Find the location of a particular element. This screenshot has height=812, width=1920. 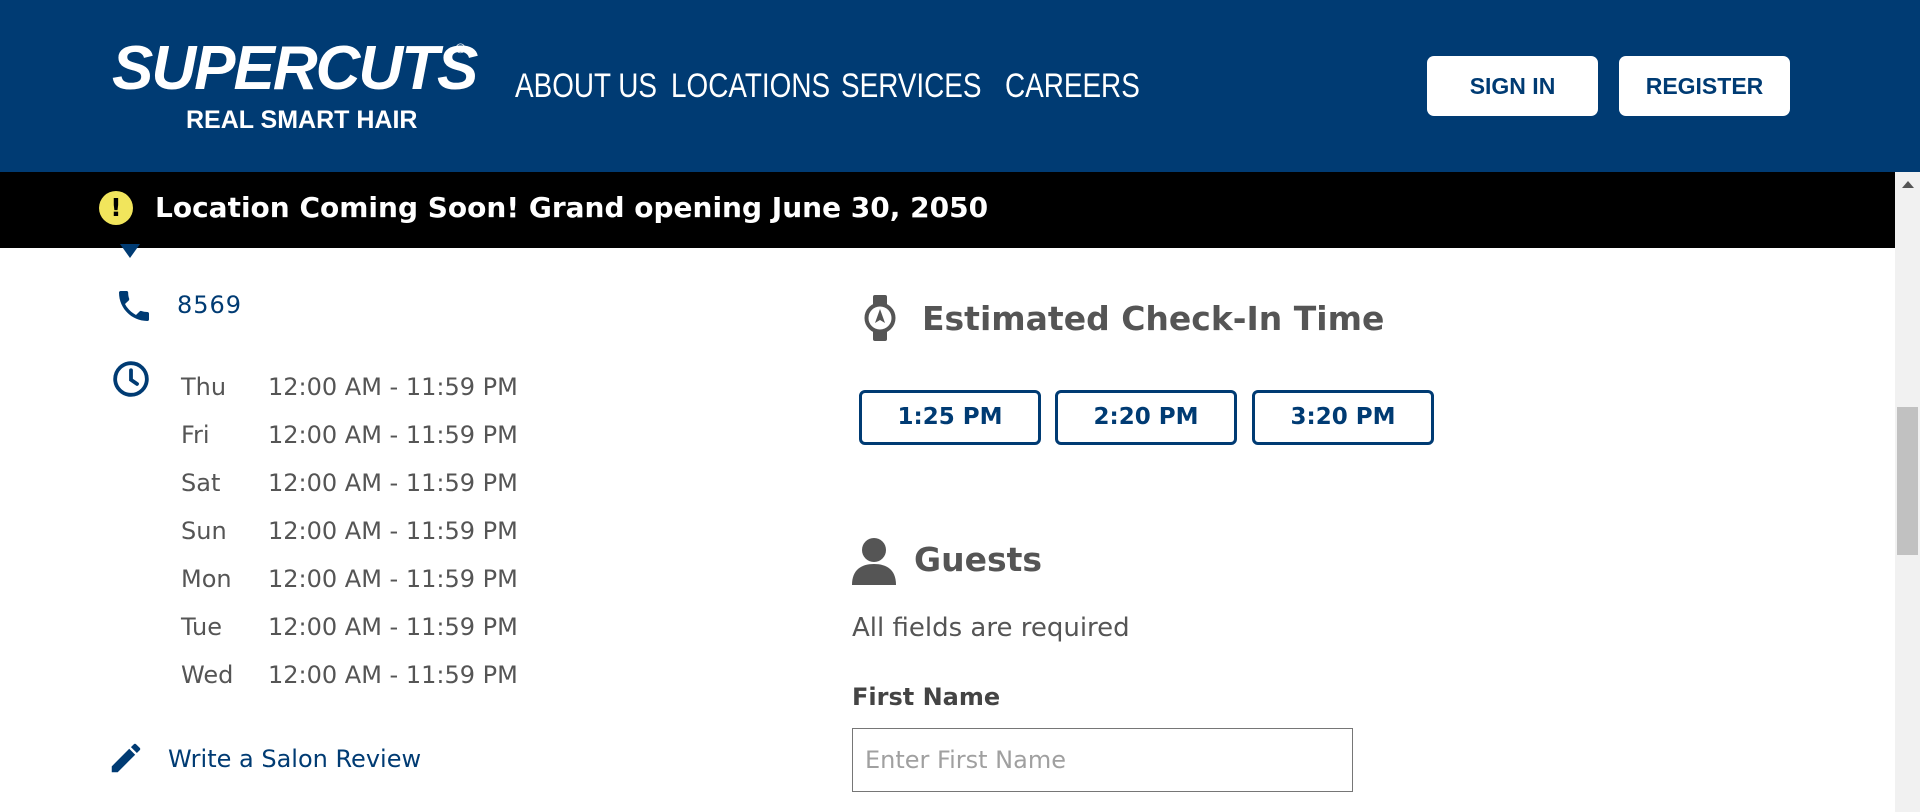

guests-title: Guests is located at coordinates (978, 559).